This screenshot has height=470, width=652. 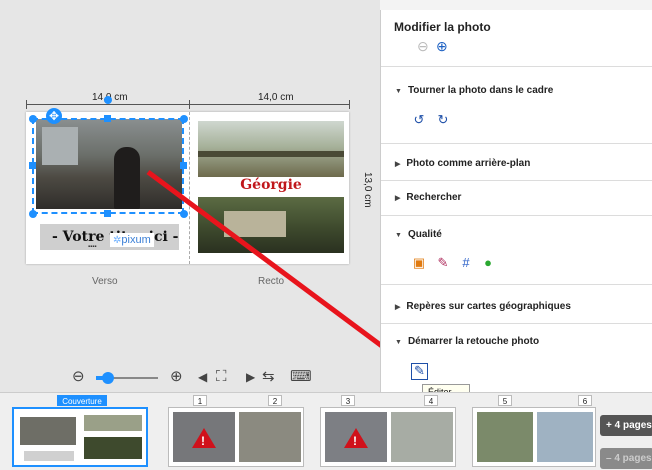 I want to click on section-label: Démarrer la retouche photo, so click(x=473, y=341).